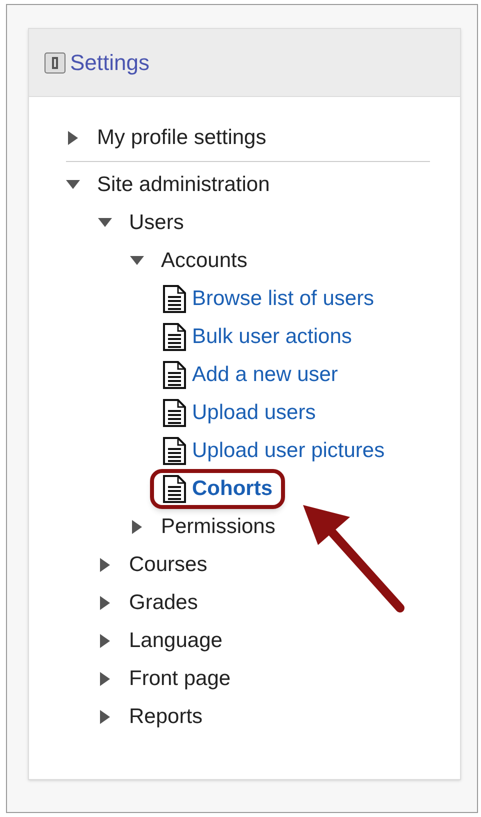  What do you see at coordinates (254, 413) in the screenshot?
I see `tree-link: Upload users` at bounding box center [254, 413].